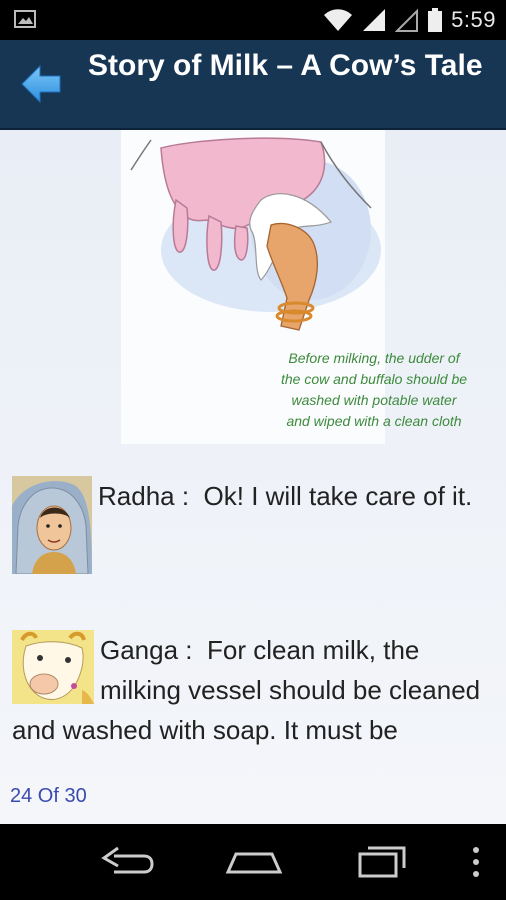 The image size is (506, 900). I want to click on caption-line: the cow and buffalo should be, so click(374, 379).